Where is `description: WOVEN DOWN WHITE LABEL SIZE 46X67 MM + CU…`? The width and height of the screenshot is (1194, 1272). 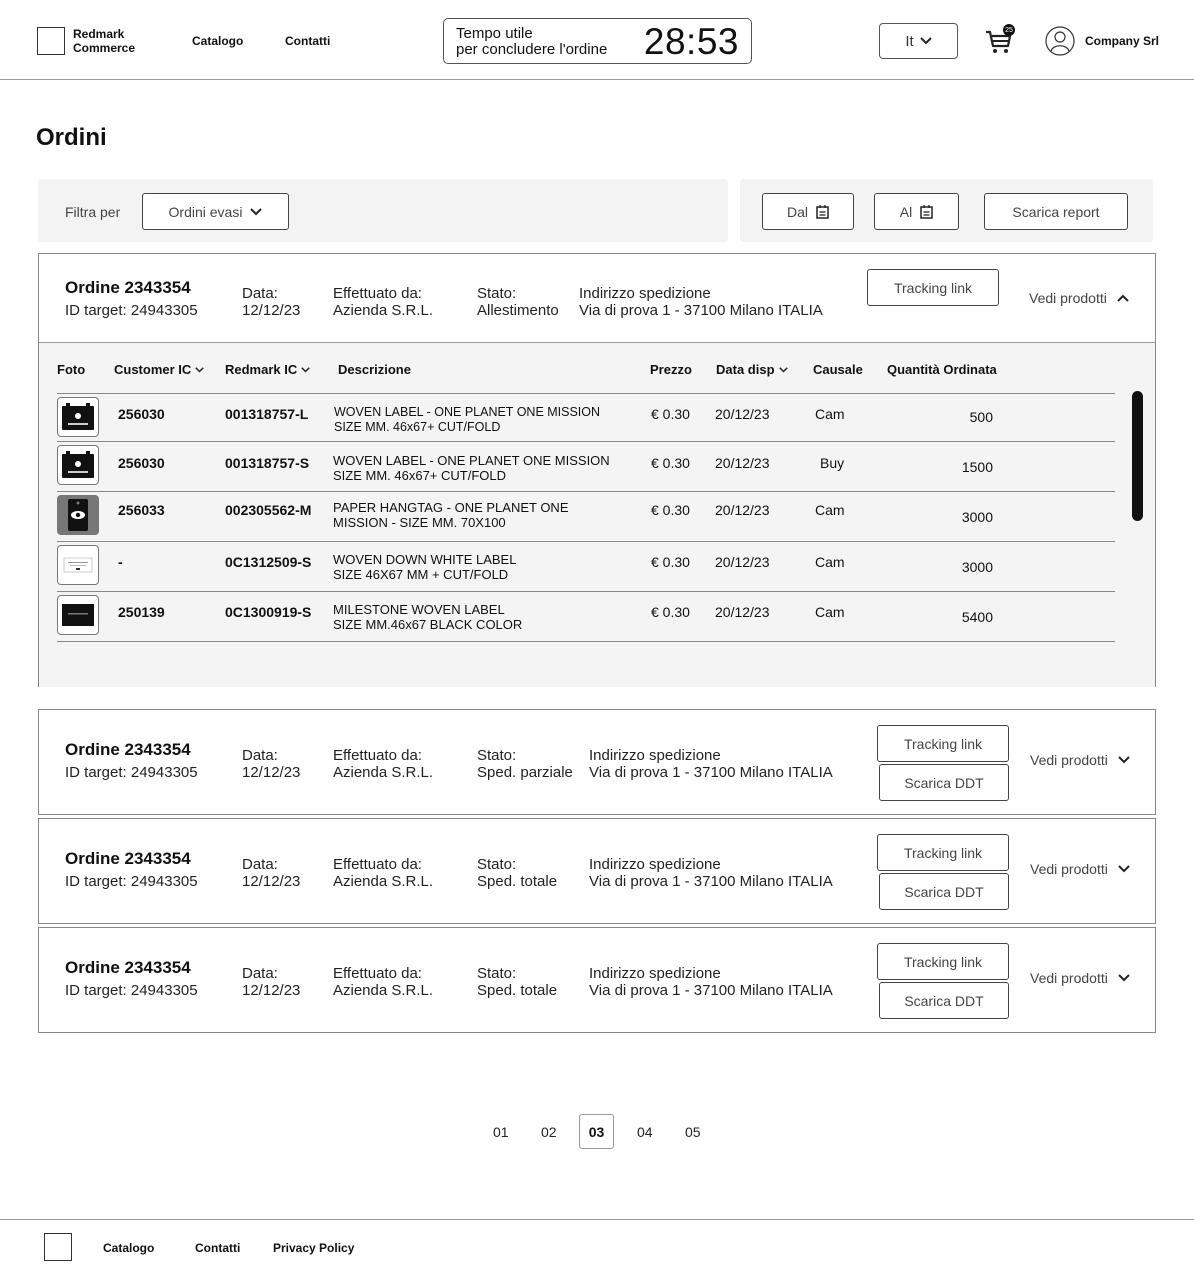 description: WOVEN DOWN WHITE LABEL SIZE 46X67 MM + CU… is located at coordinates (425, 567).